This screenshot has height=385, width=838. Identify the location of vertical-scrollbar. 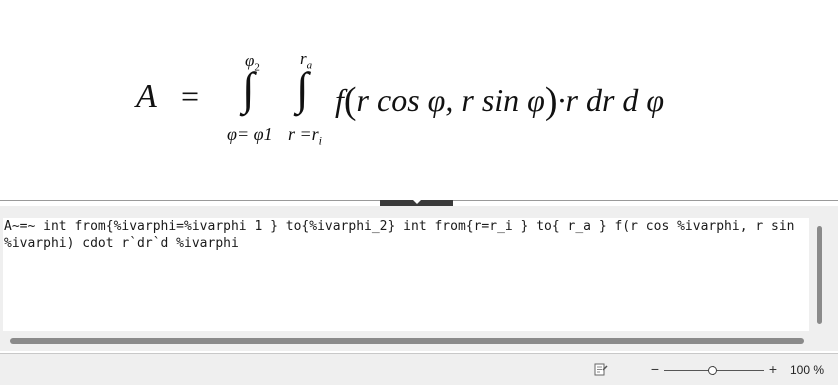
(819, 275).